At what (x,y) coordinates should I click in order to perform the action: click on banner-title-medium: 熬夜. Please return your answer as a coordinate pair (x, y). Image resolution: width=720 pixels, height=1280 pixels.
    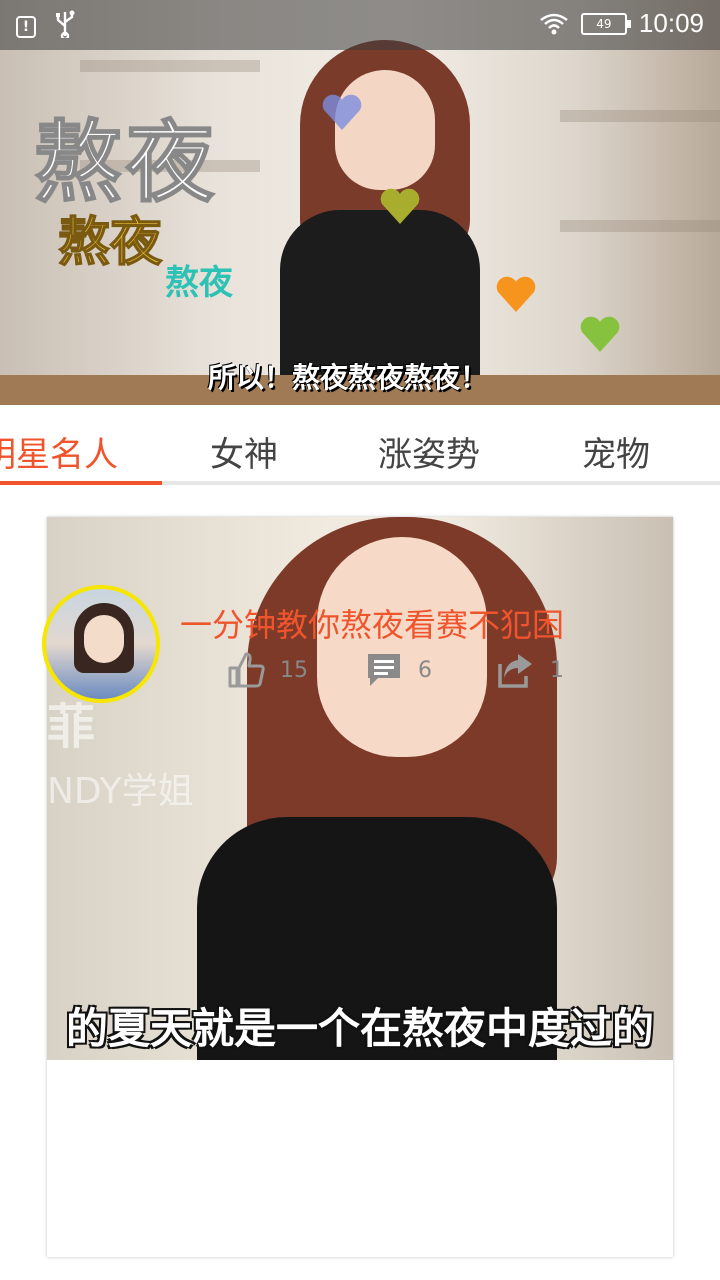
    Looking at the image, I should click on (110, 243).